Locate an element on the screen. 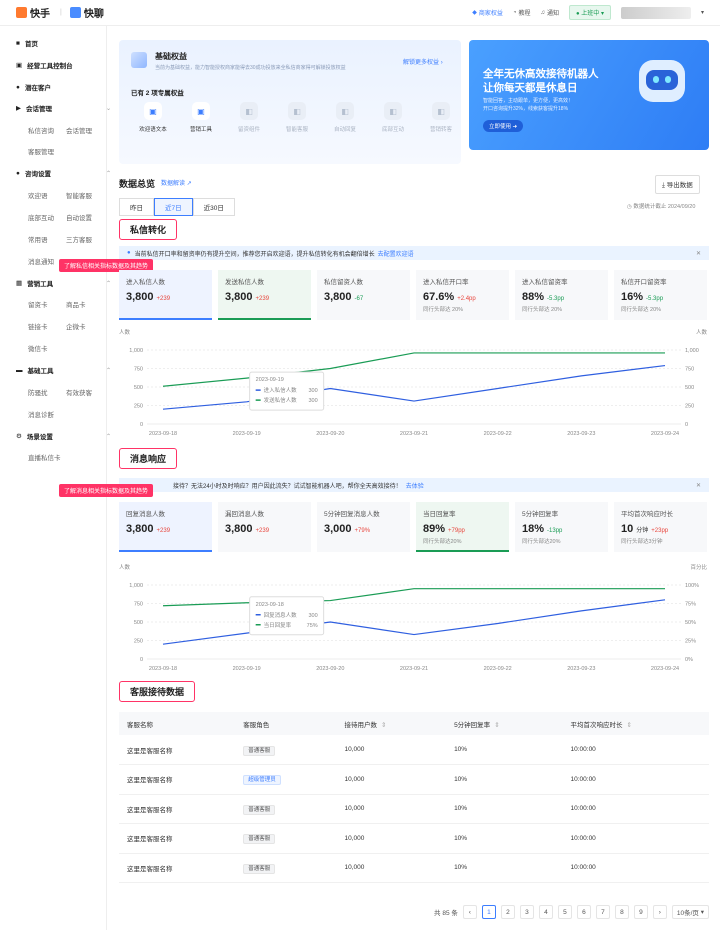 Image resolution: width=720 pixels, height=930 pixels. page-button: 5 is located at coordinates (564, 912).